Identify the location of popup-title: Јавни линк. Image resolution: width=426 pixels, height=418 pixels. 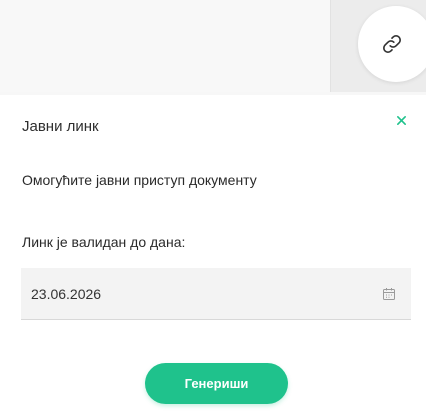
(60, 126).